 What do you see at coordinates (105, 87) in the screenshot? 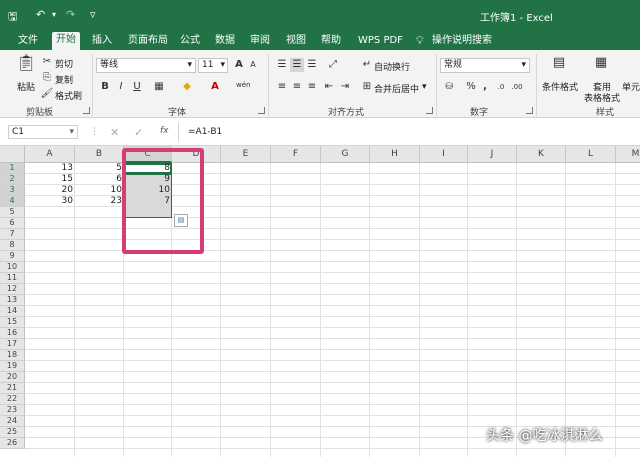
I see `bold-button: B` at bounding box center [105, 87].